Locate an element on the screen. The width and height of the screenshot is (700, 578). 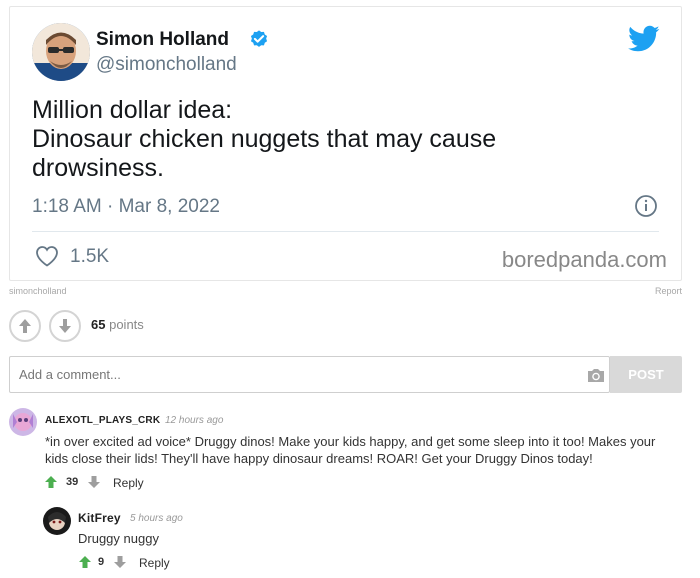
info-icon is located at coordinates (646, 206).